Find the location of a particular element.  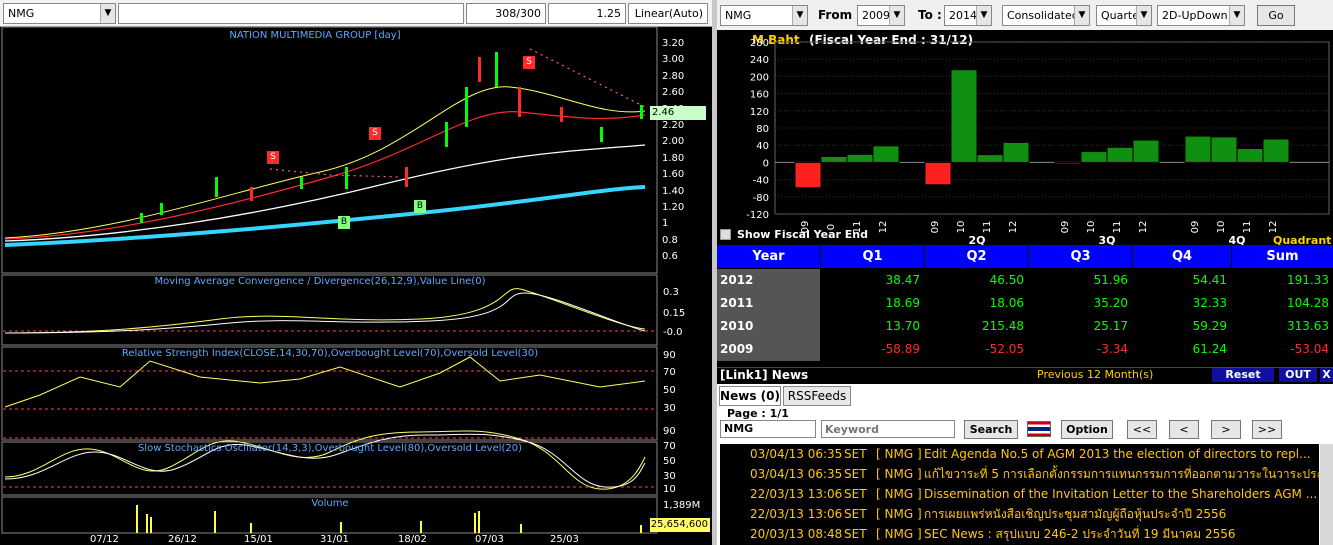

news-date: 20/03/13 08:48 is located at coordinates (796, 534).